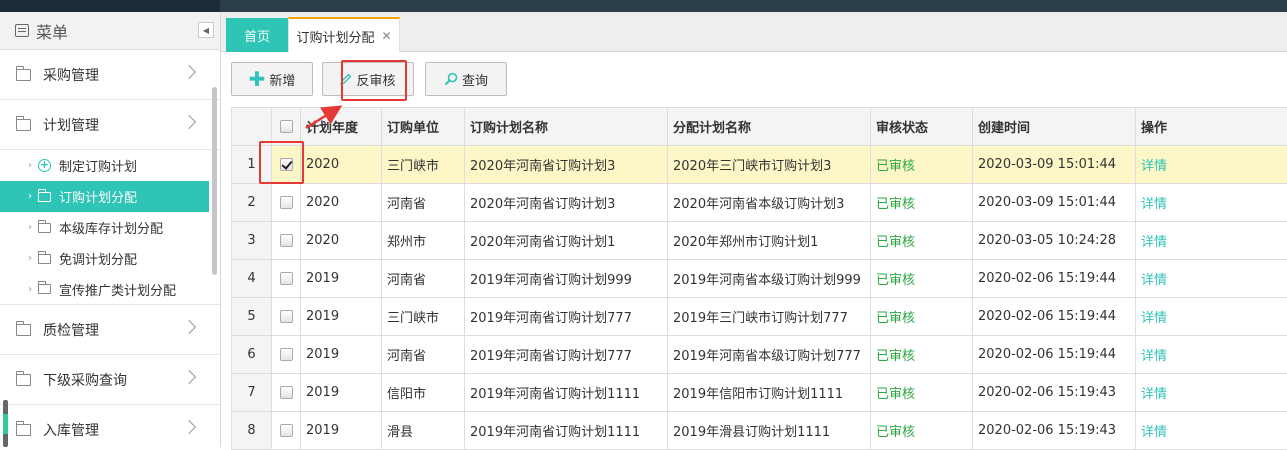  What do you see at coordinates (71, 330) in the screenshot?
I see `sidebar-group-label: 质检管理` at bounding box center [71, 330].